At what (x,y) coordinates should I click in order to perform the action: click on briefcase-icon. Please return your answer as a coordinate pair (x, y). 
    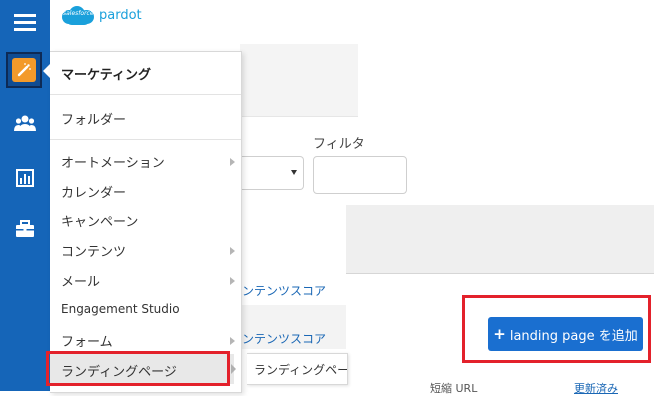
    Looking at the image, I should click on (25, 228).